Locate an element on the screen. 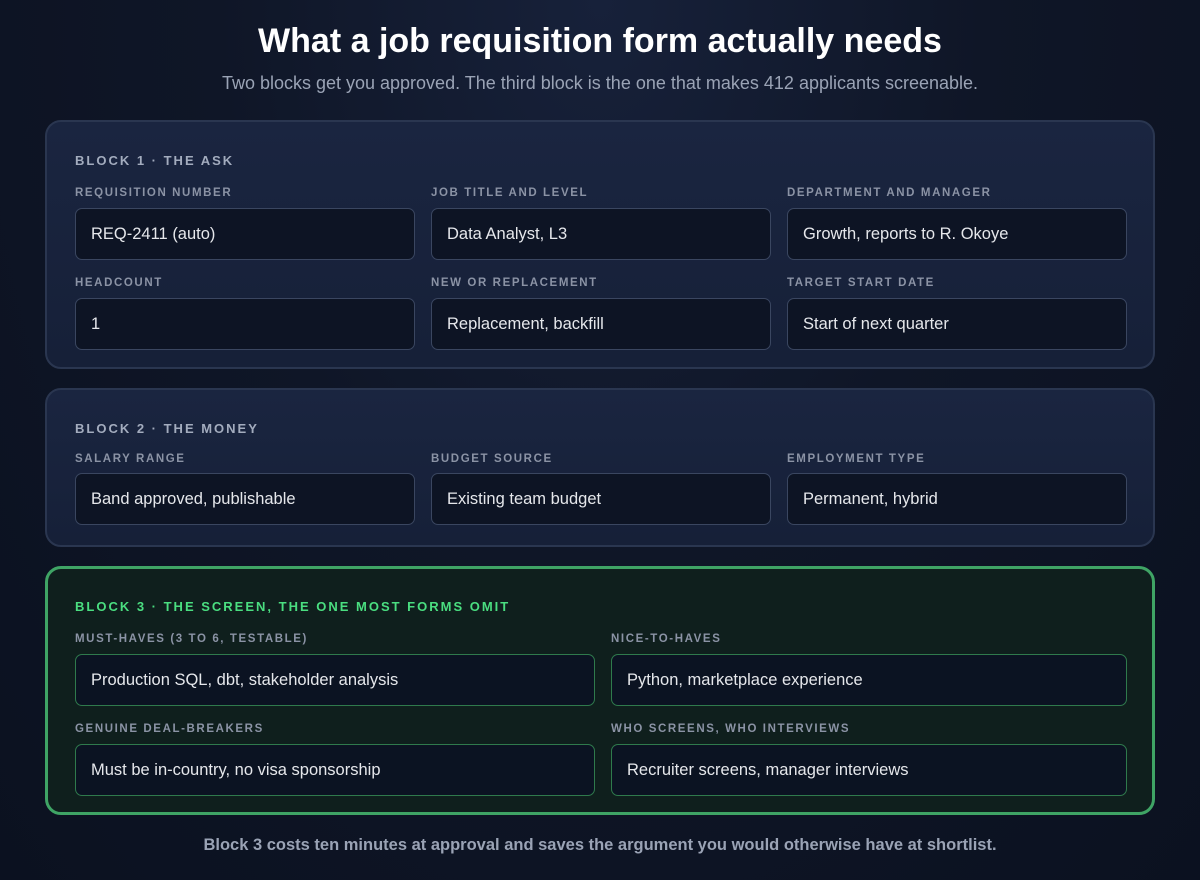  new-or-replacement-label: NEW OR REPLACEMENT is located at coordinates (514, 283).